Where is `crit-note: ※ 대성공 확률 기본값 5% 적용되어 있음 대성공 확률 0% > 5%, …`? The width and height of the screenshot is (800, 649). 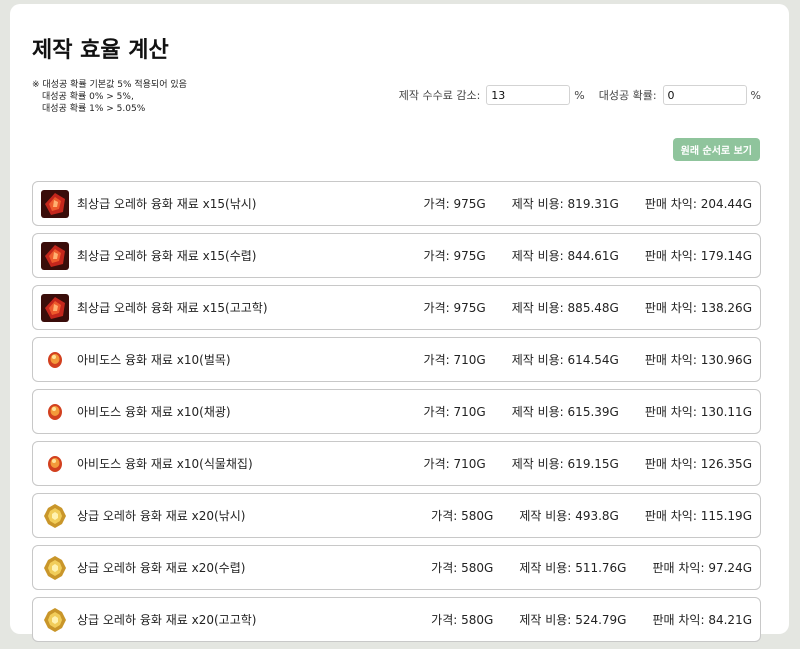
crit-note: ※ 대성공 확률 기본값 5% 적용되어 있음 대성공 확률 0% > 5%, … is located at coordinates (109, 97).